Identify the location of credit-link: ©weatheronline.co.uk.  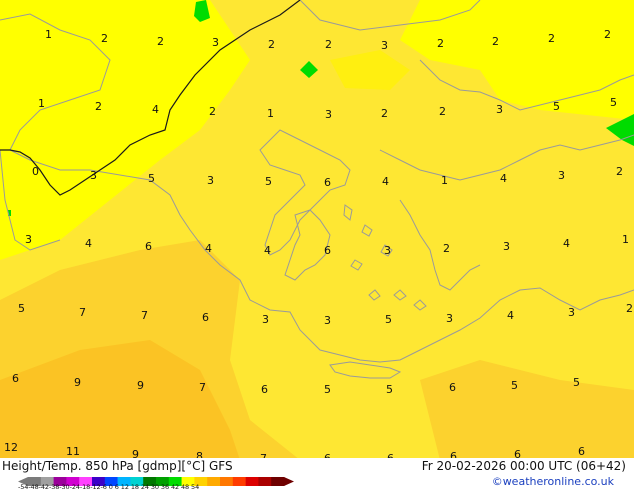
(553, 481).